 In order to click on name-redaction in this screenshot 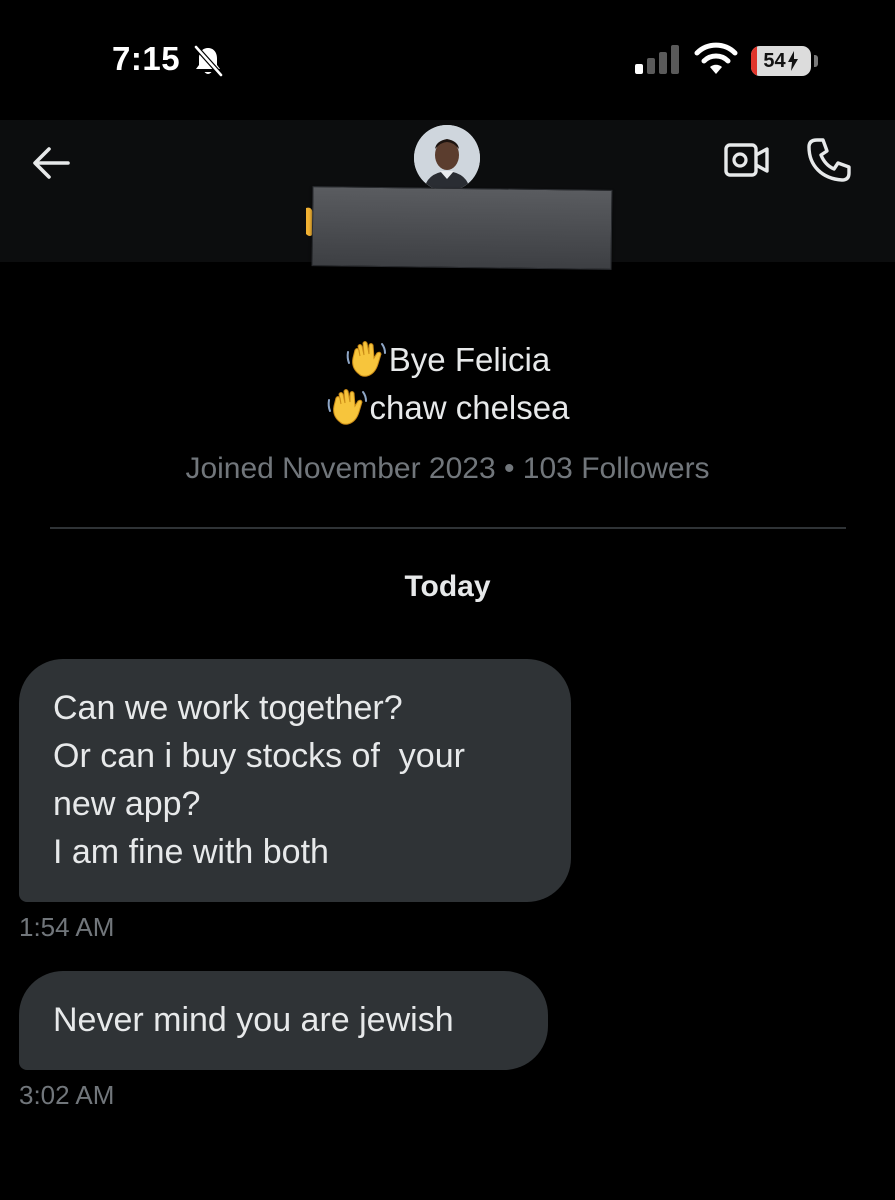, I will do `click(462, 228)`.